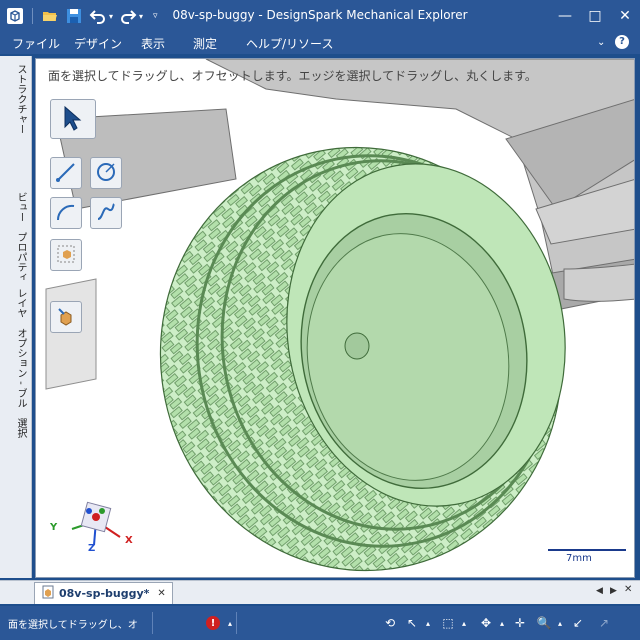 This screenshot has height=640, width=640. I want to click on select-mode-icon: ↖, so click(412, 623).